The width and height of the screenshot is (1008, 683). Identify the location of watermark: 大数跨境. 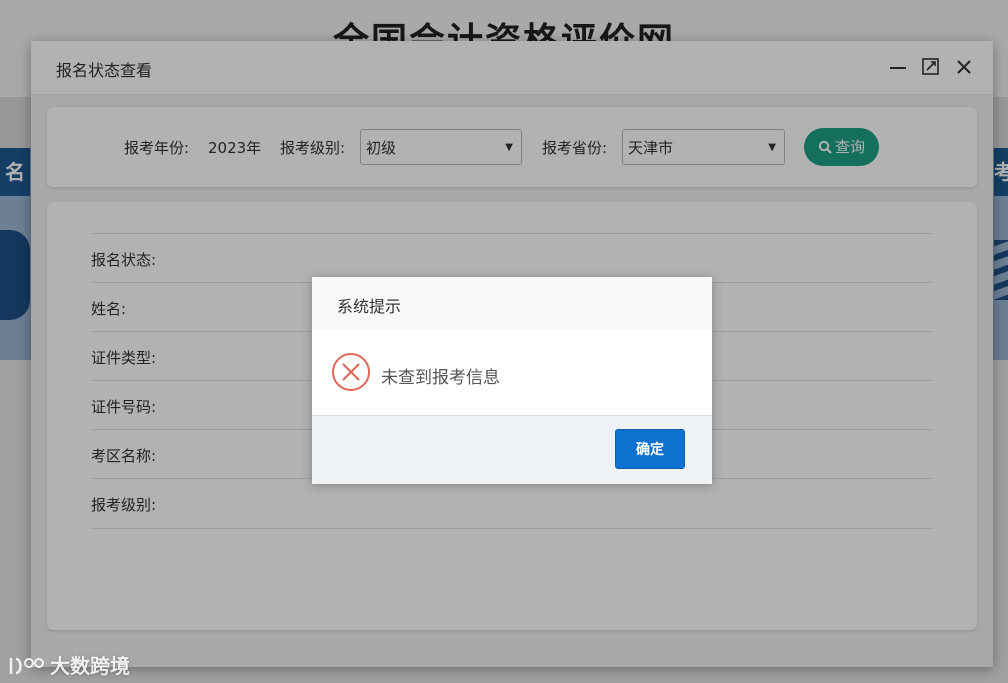
(69, 664).